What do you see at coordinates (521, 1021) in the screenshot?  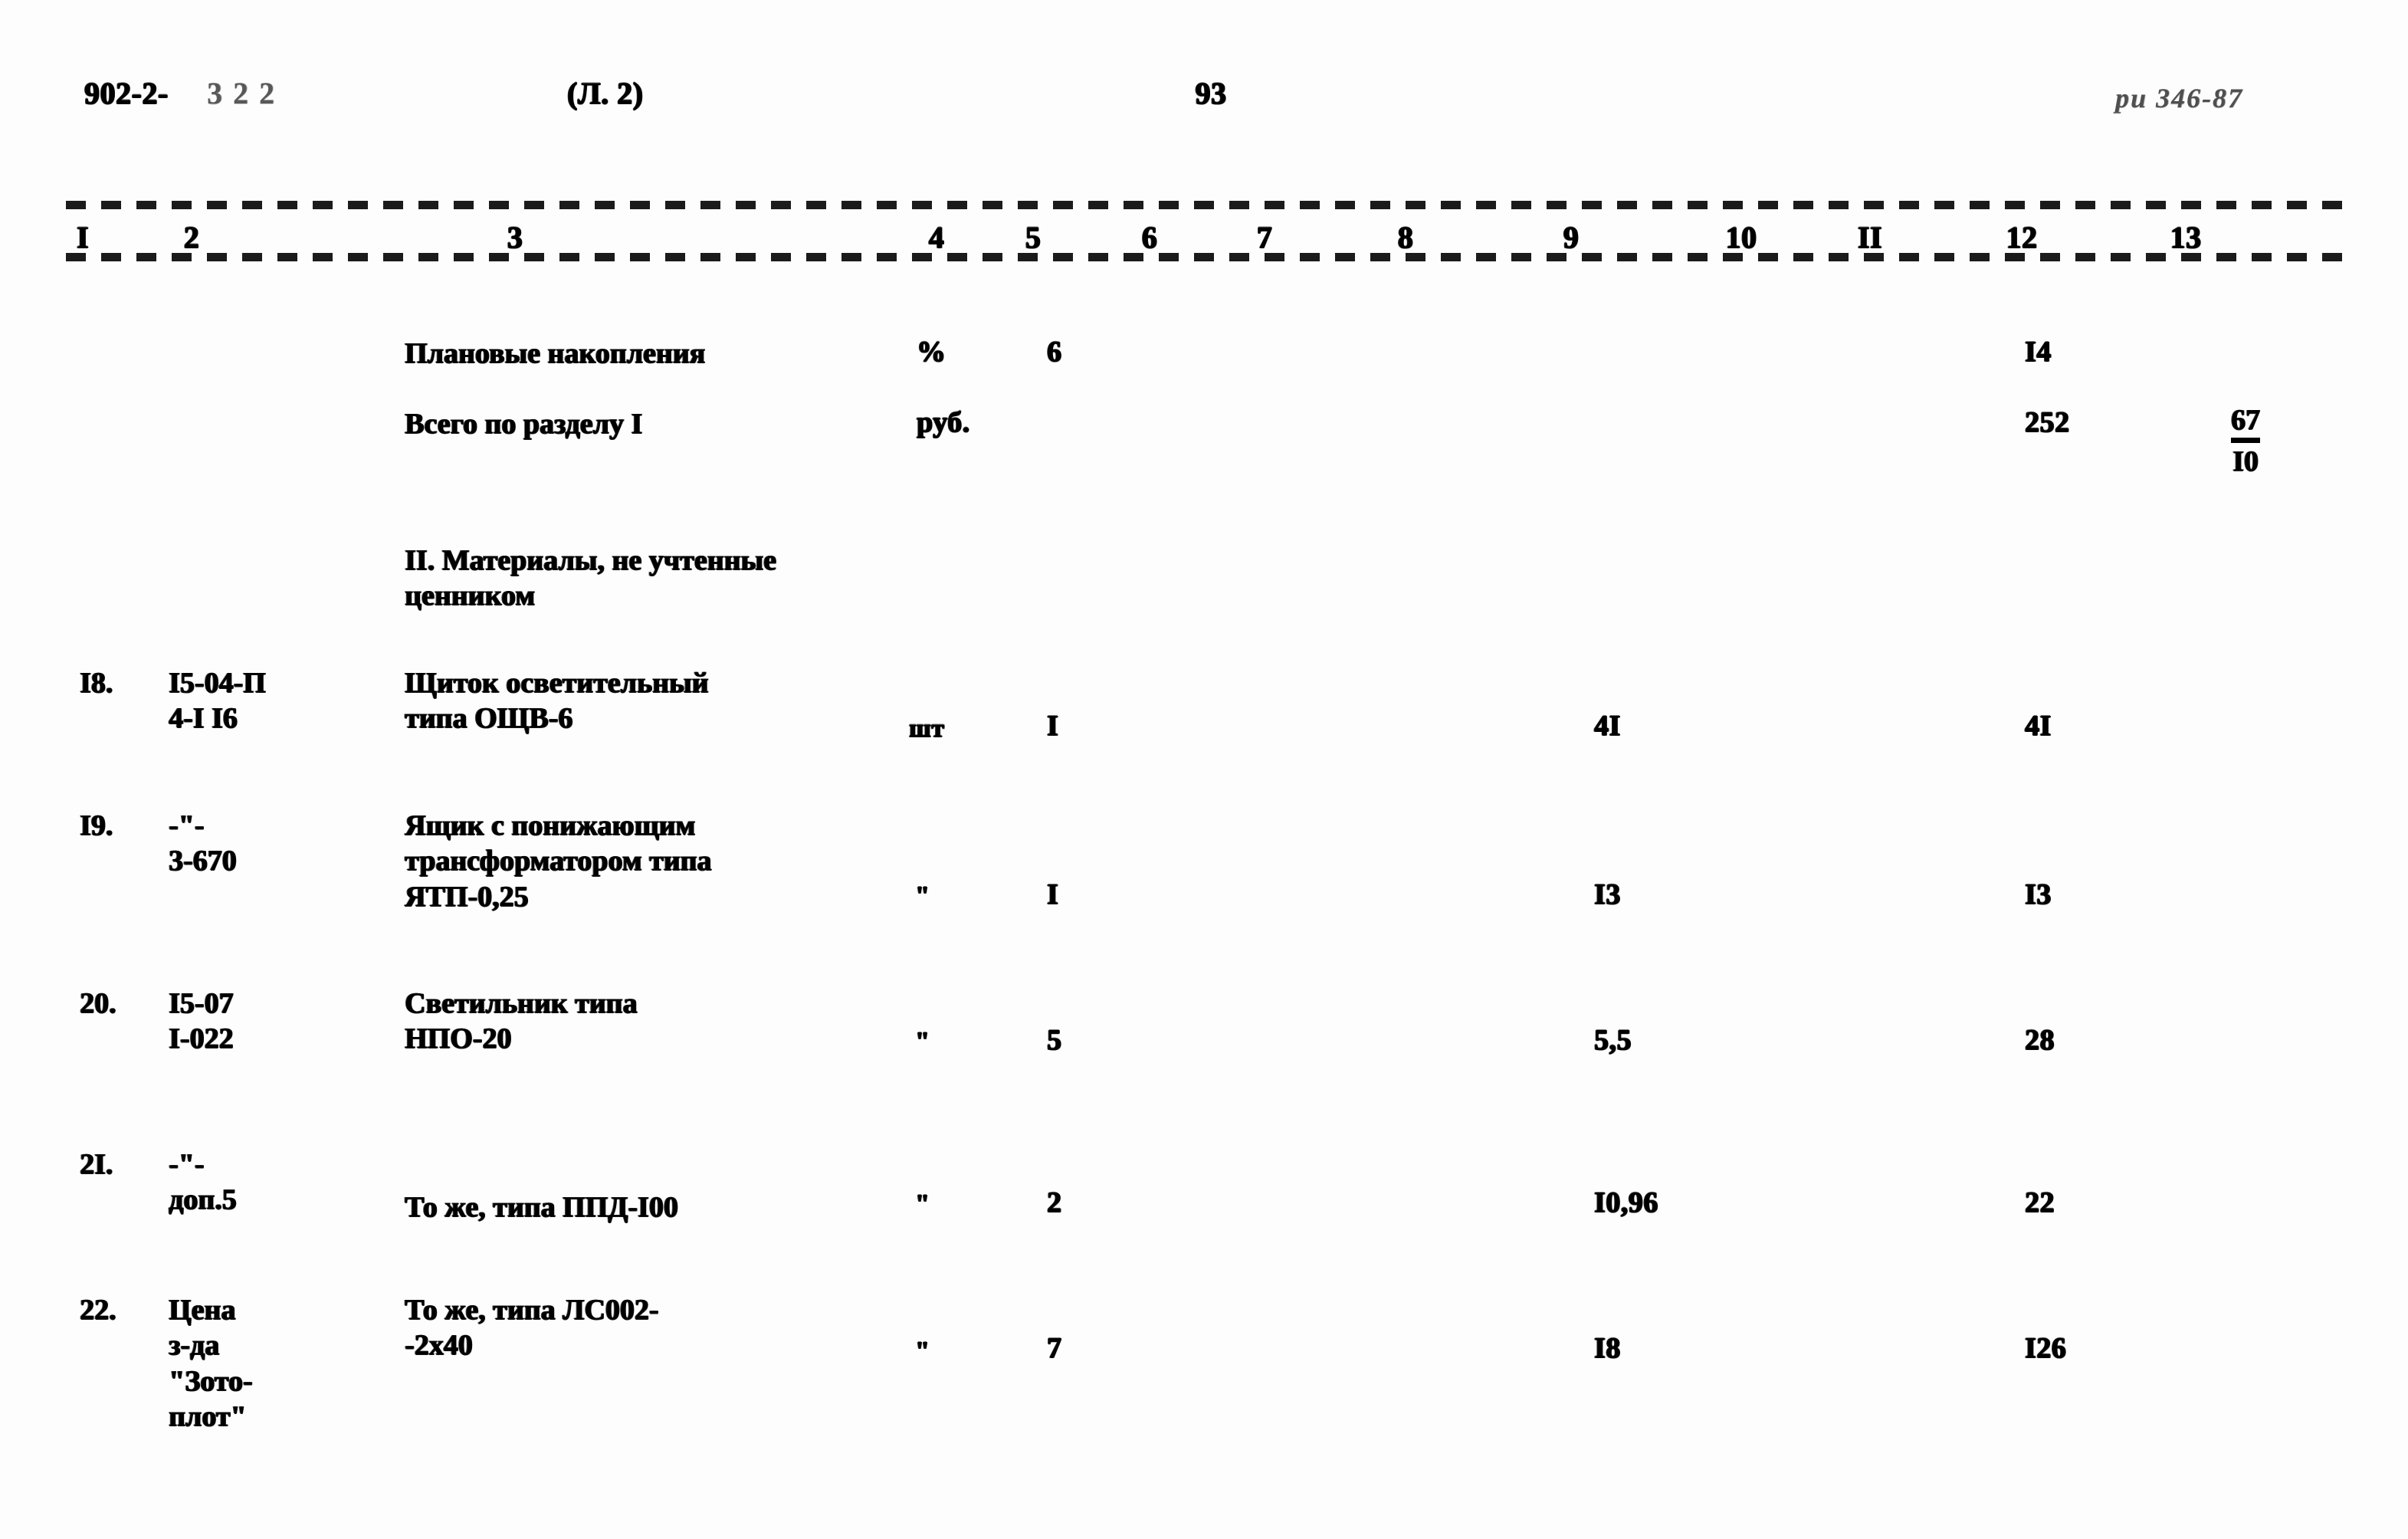 I see `row-description: Светильник типа НПО-20` at bounding box center [521, 1021].